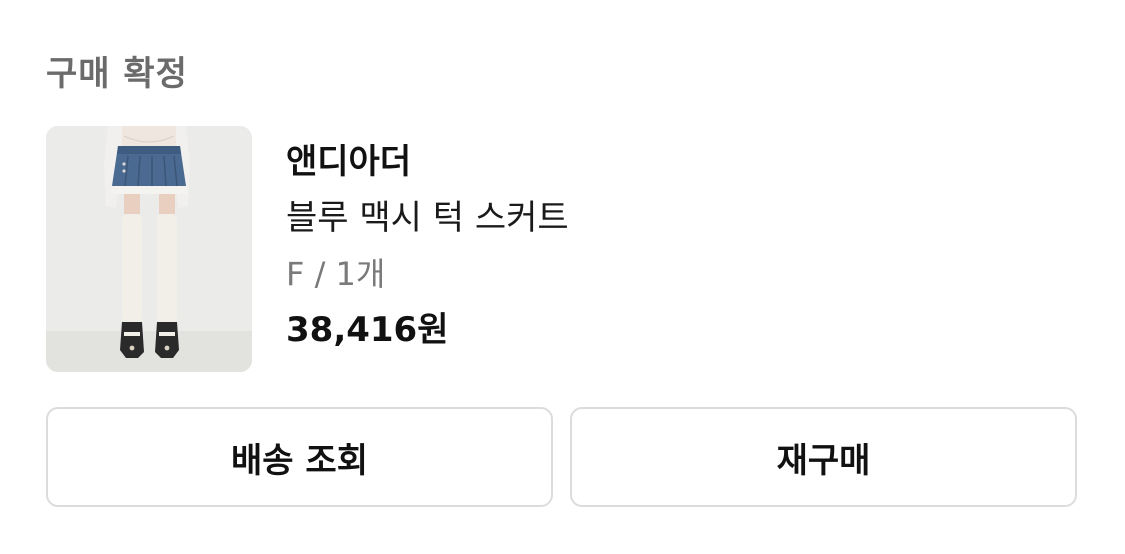 This screenshot has width=1125, height=554. I want to click on track-delivery-button: 배송 조회, so click(299, 457).